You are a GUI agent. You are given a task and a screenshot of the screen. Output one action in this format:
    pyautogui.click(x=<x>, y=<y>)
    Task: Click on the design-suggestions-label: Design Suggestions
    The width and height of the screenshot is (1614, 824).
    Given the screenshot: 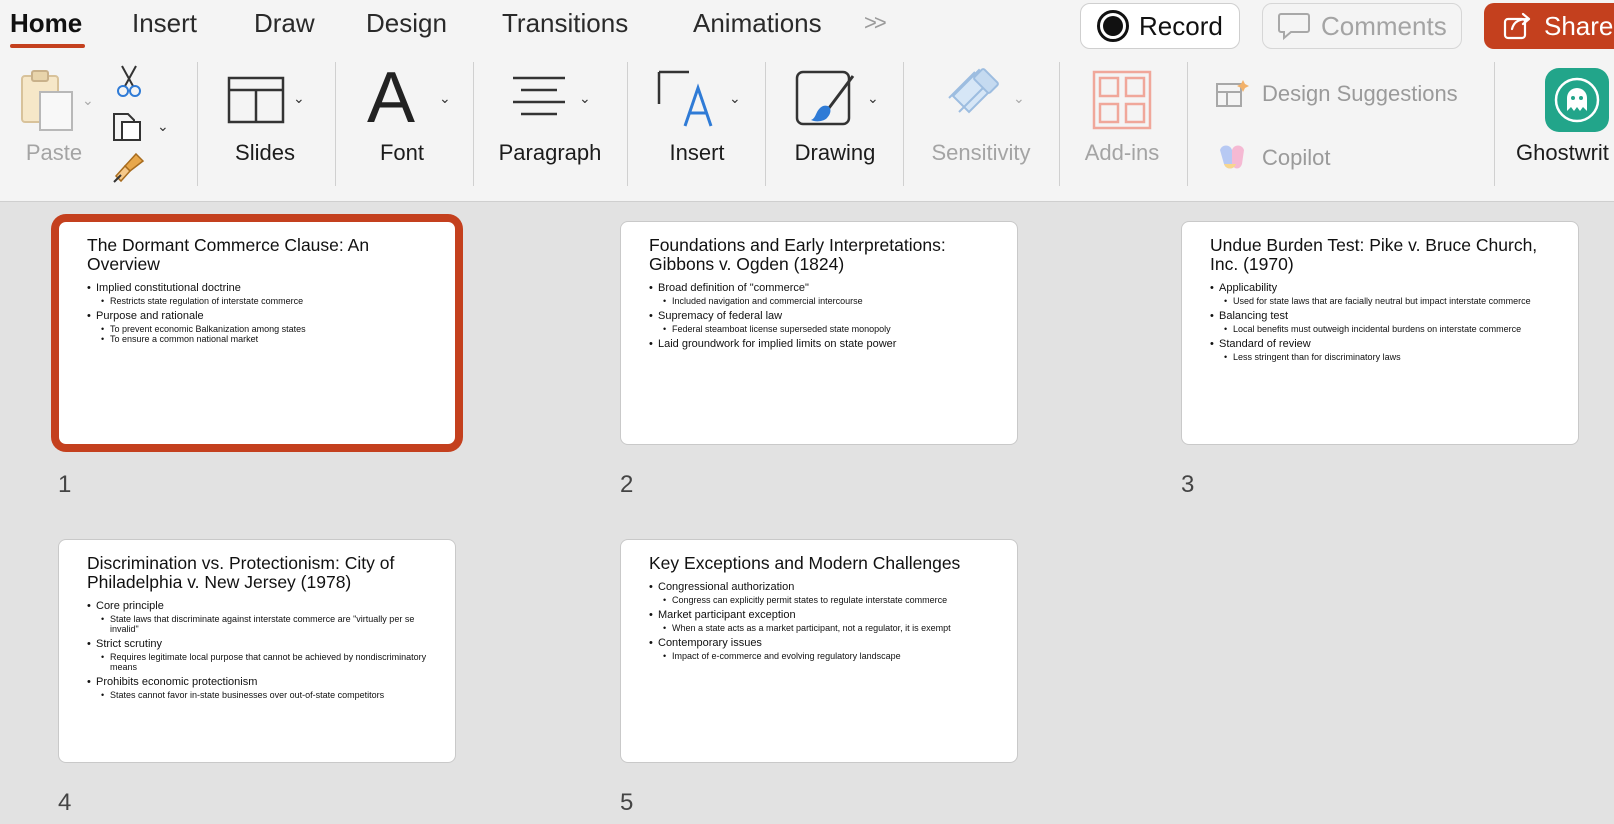 What is the action you would take?
    pyautogui.click(x=1360, y=93)
    